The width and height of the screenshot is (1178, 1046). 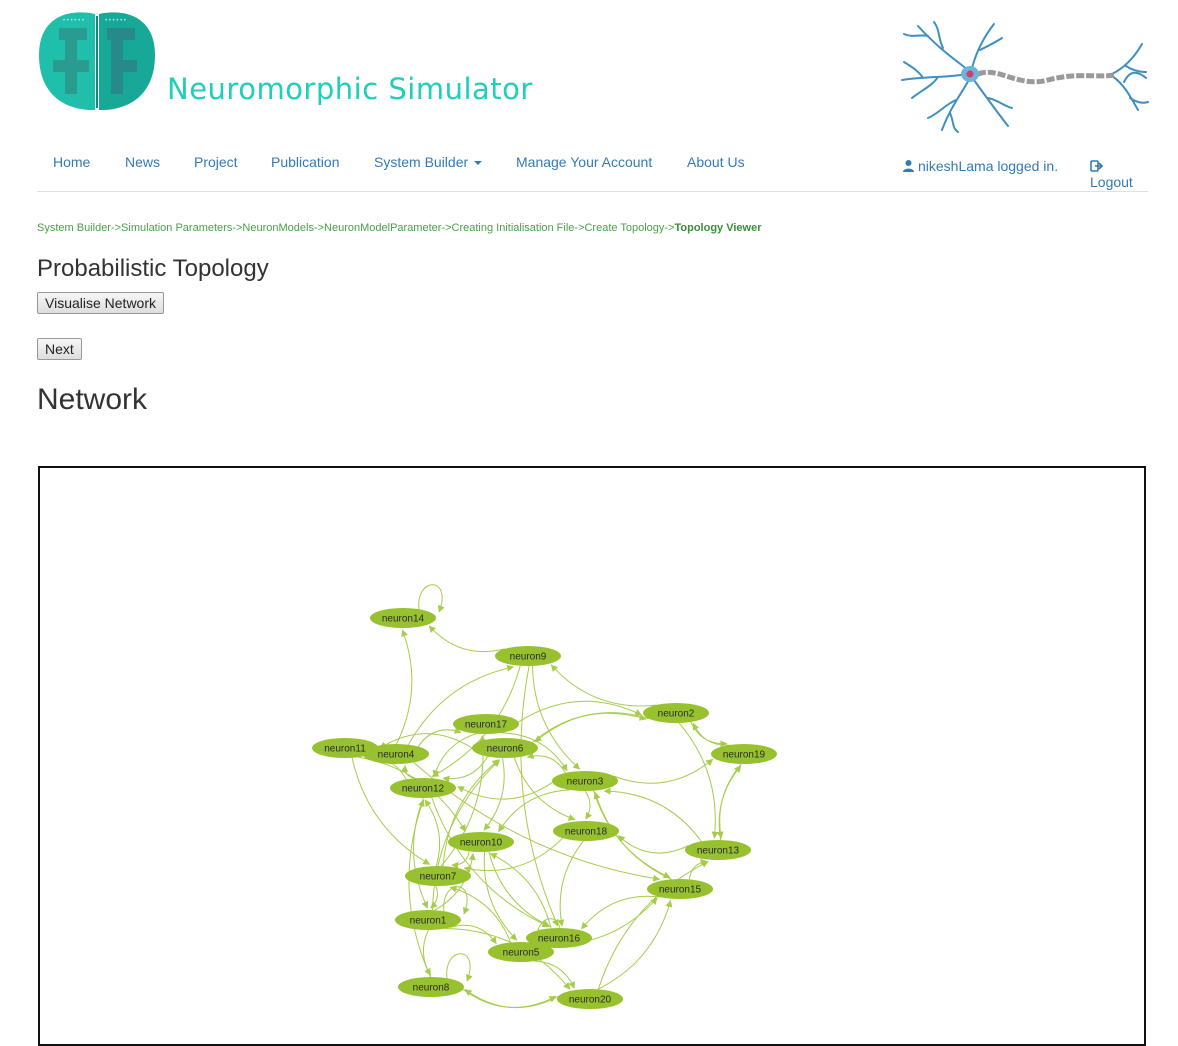 I want to click on edge-neuron9-neuron14, so click(x=466, y=639).